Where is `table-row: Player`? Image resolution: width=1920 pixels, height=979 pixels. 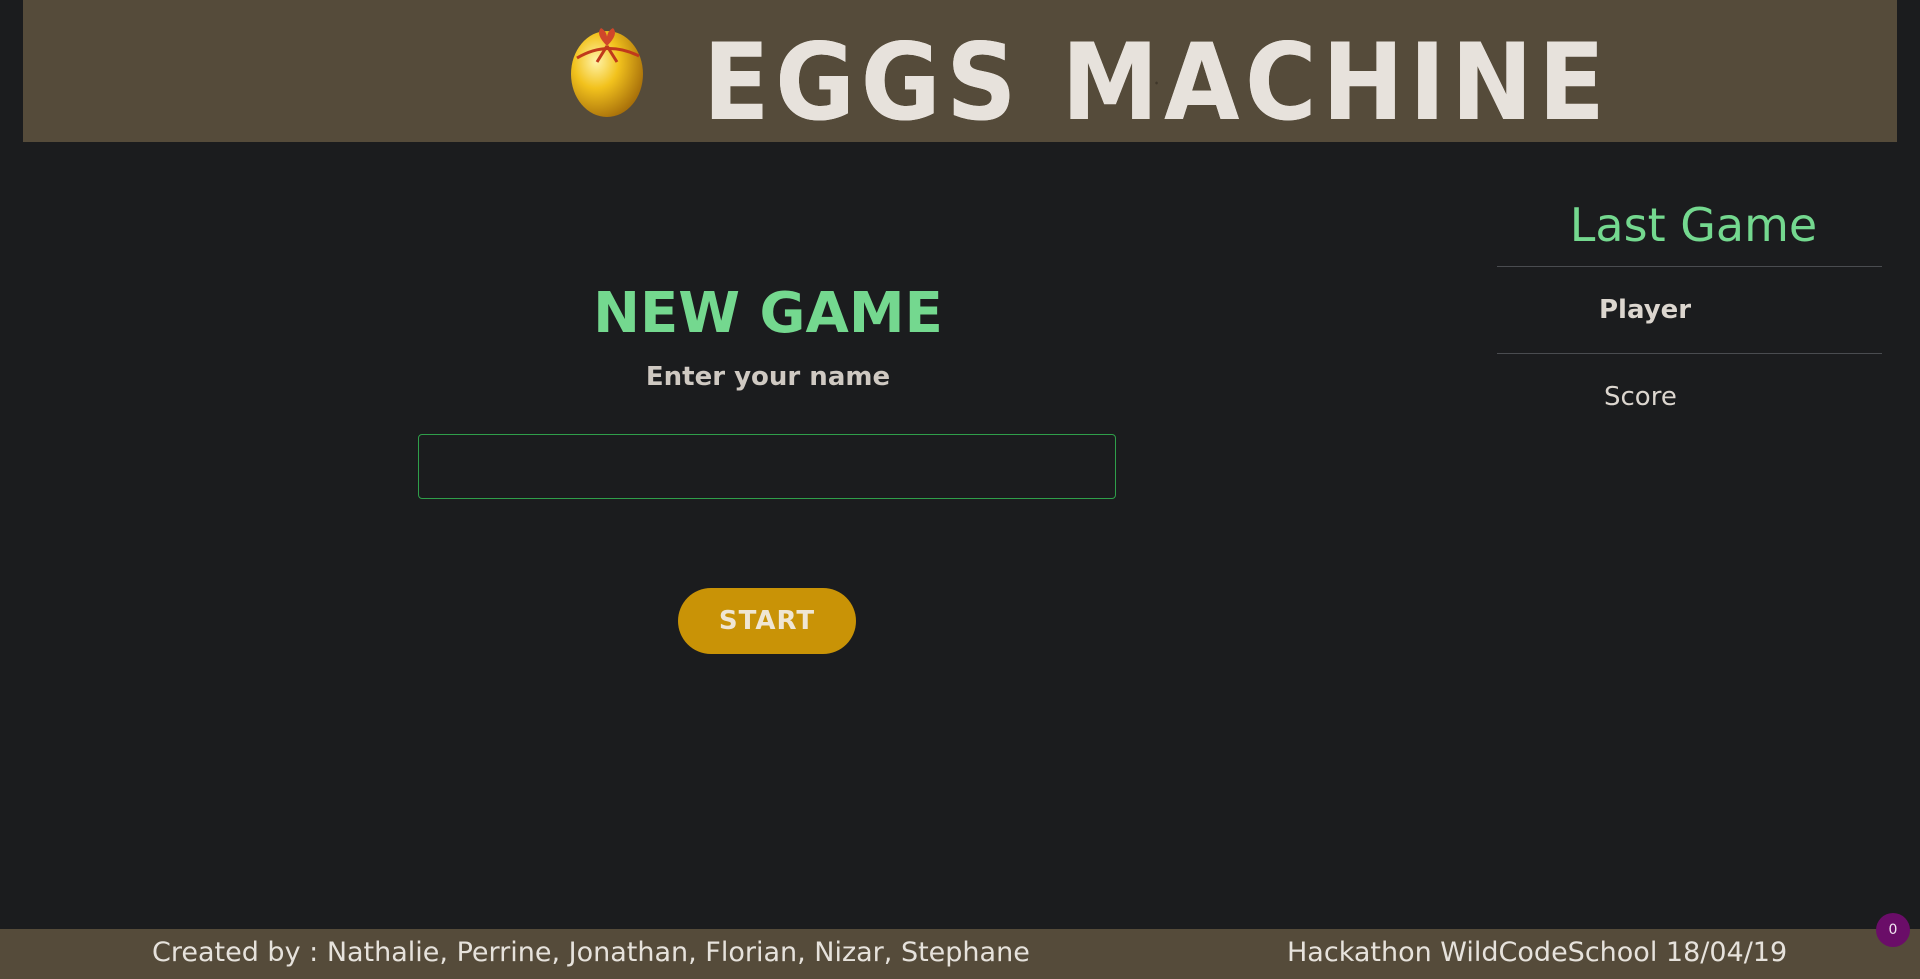
table-row: Player is located at coordinates (1689, 310).